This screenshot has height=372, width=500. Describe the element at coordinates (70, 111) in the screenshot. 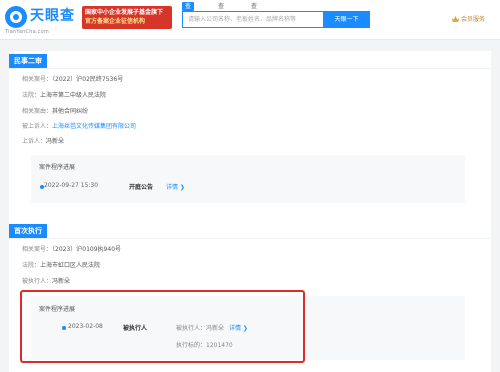

I see `field-value: 其他合同纠纷` at that location.